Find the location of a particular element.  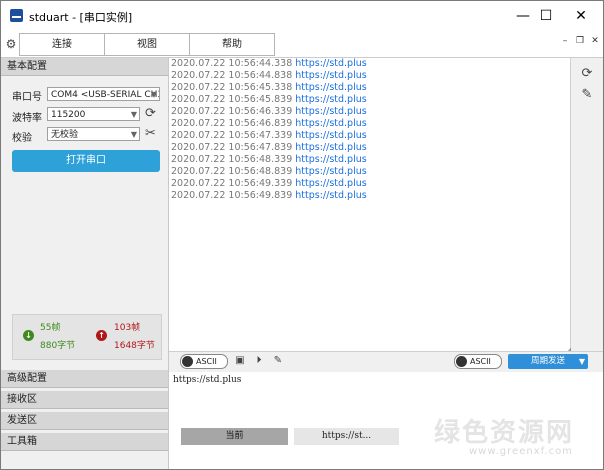

rx-bytes: 880字节 is located at coordinates (58, 346).